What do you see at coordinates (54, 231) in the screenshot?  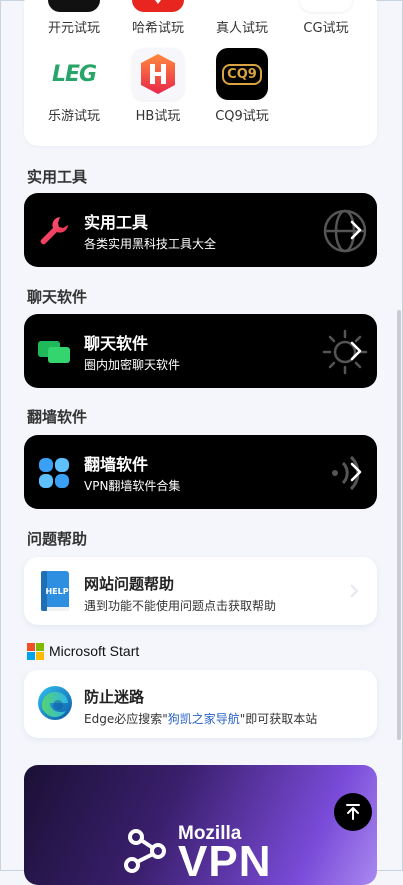 I see `wrench-icon` at bounding box center [54, 231].